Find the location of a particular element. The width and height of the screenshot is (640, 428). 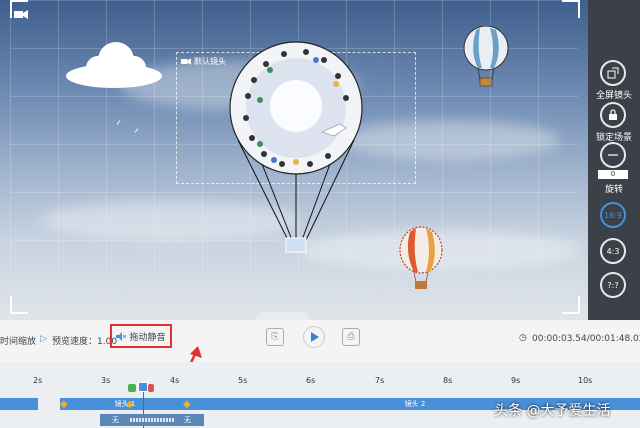

tick-label: 9s is located at coordinates (516, 380).